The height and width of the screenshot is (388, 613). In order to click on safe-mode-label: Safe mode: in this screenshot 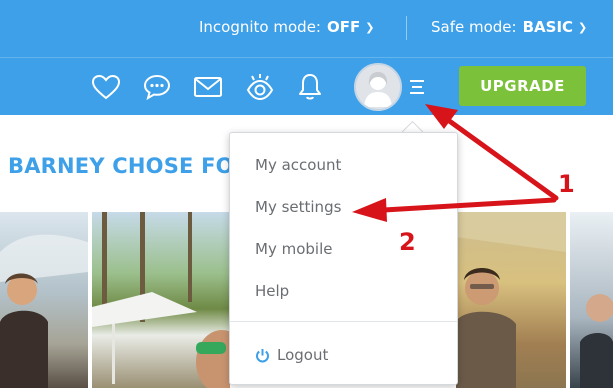, I will do `click(474, 27)`.